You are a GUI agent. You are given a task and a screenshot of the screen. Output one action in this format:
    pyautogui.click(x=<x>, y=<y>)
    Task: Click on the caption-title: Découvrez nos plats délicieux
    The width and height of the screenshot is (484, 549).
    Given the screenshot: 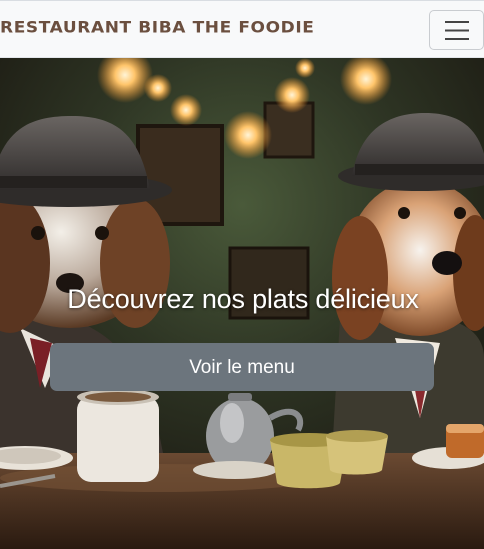 What is the action you would take?
    pyautogui.click(x=243, y=299)
    